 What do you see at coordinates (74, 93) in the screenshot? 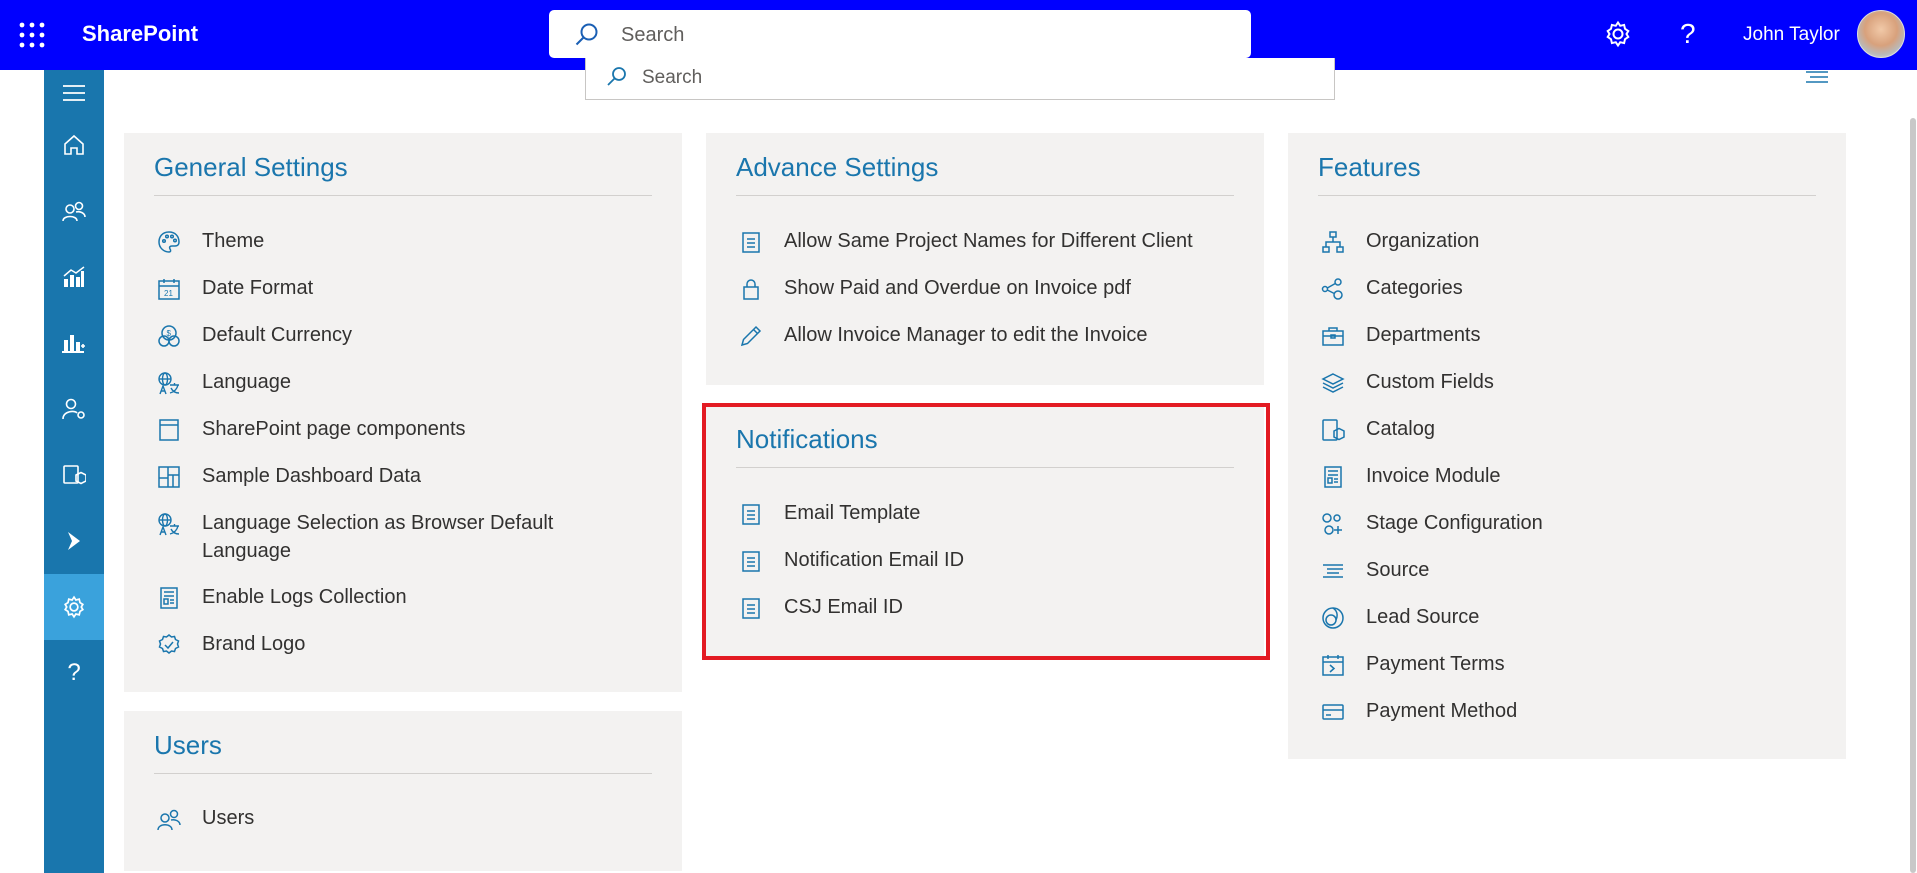
I see `hamburger-icon` at bounding box center [74, 93].